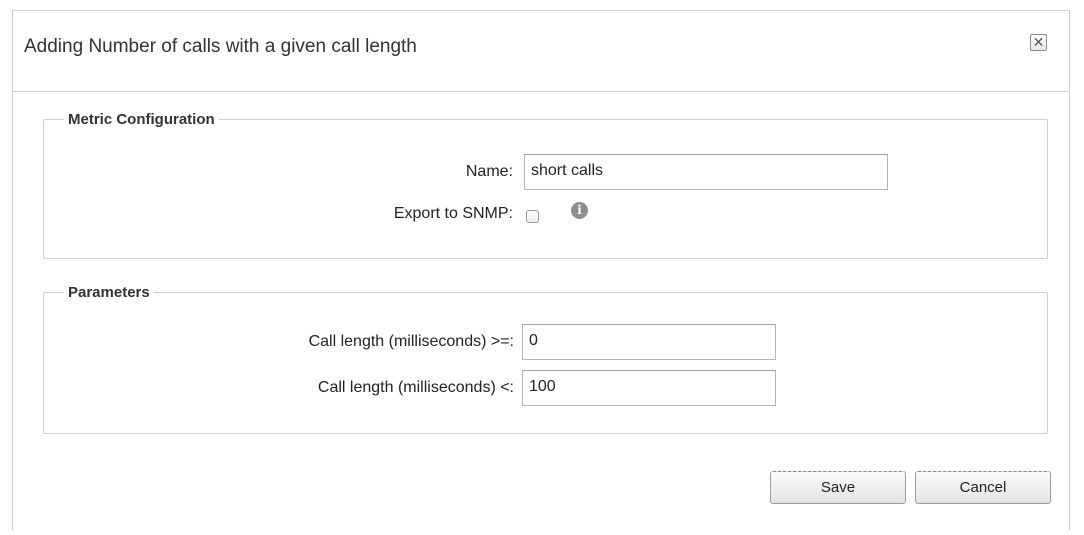 This screenshot has width=1084, height=535. What do you see at coordinates (489, 171) in the screenshot?
I see `name-label: Name:` at bounding box center [489, 171].